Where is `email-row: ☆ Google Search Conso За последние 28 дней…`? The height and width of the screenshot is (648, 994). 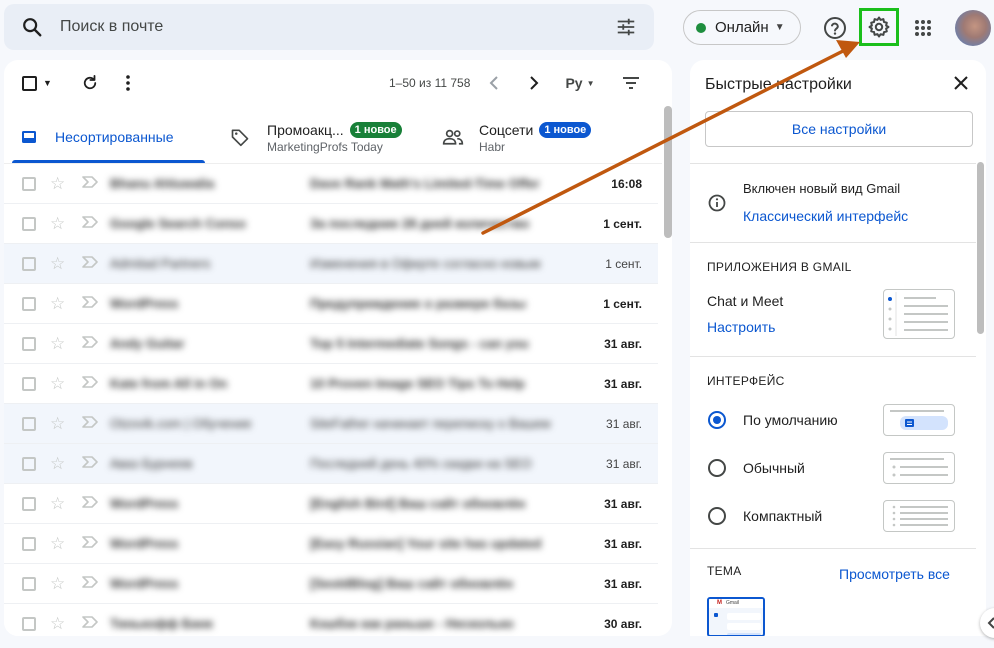
email-row: ☆ Google Search Conso За последние 28 дней… is located at coordinates (331, 224).